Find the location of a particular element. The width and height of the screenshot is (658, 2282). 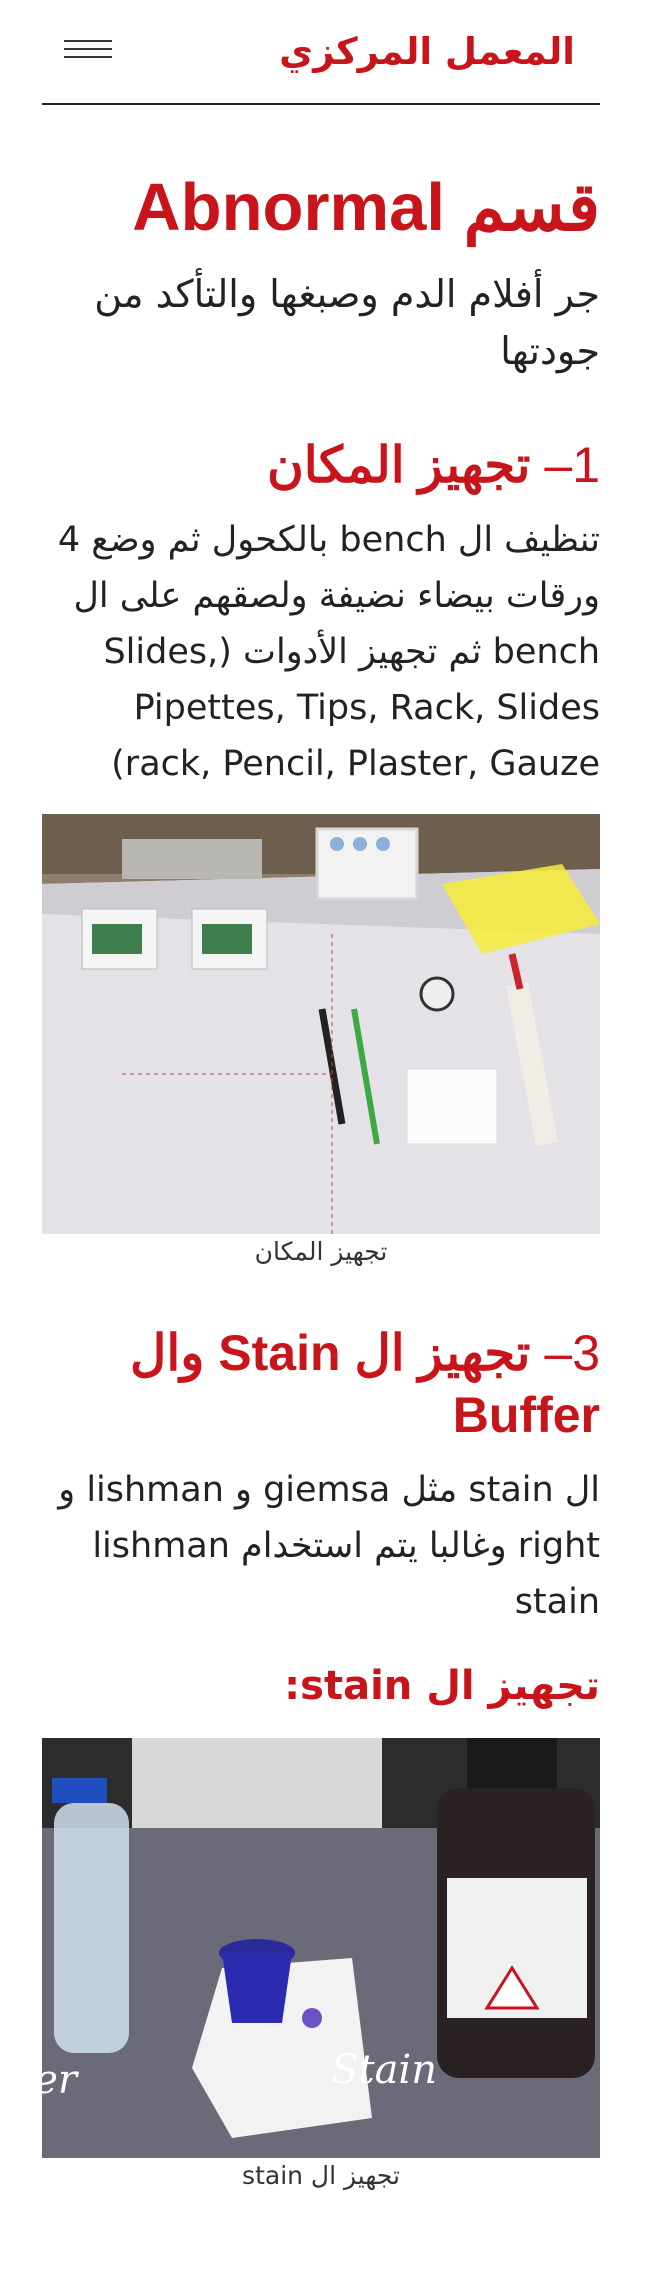

hamburger-menu-button is located at coordinates (88, 55).